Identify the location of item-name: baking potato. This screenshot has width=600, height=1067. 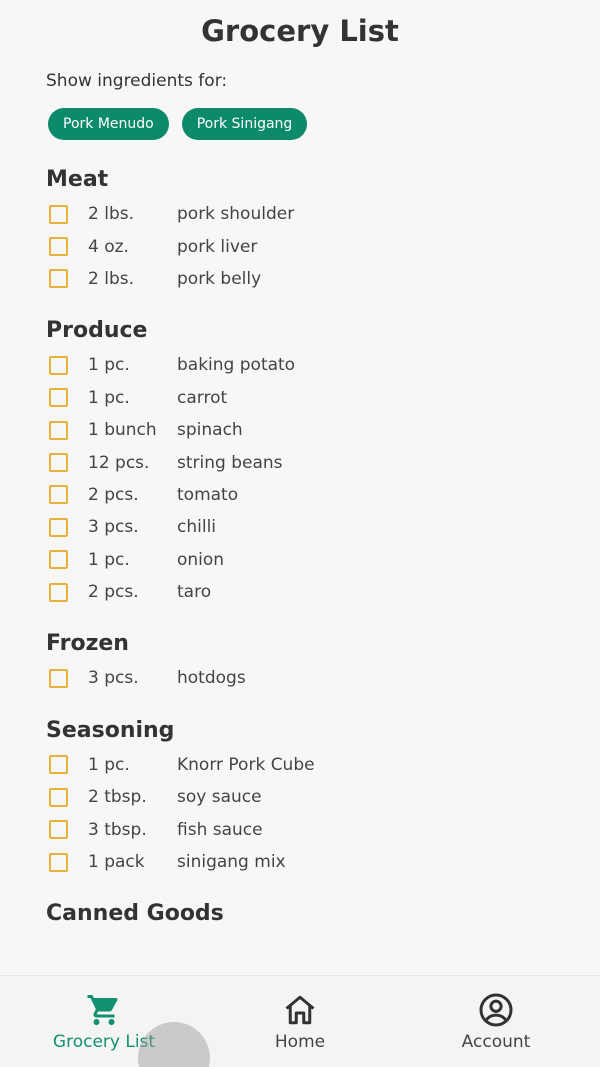
(236, 365).